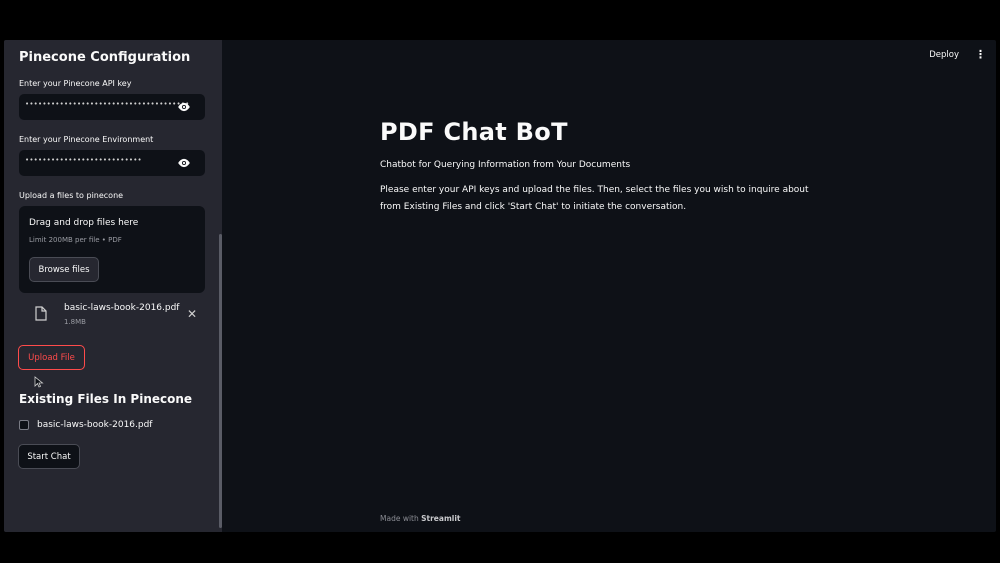  Describe the element at coordinates (107, 104) in the screenshot. I see `api-key-value: ••••••••••••••••••••••••••••••••••••••` at that location.